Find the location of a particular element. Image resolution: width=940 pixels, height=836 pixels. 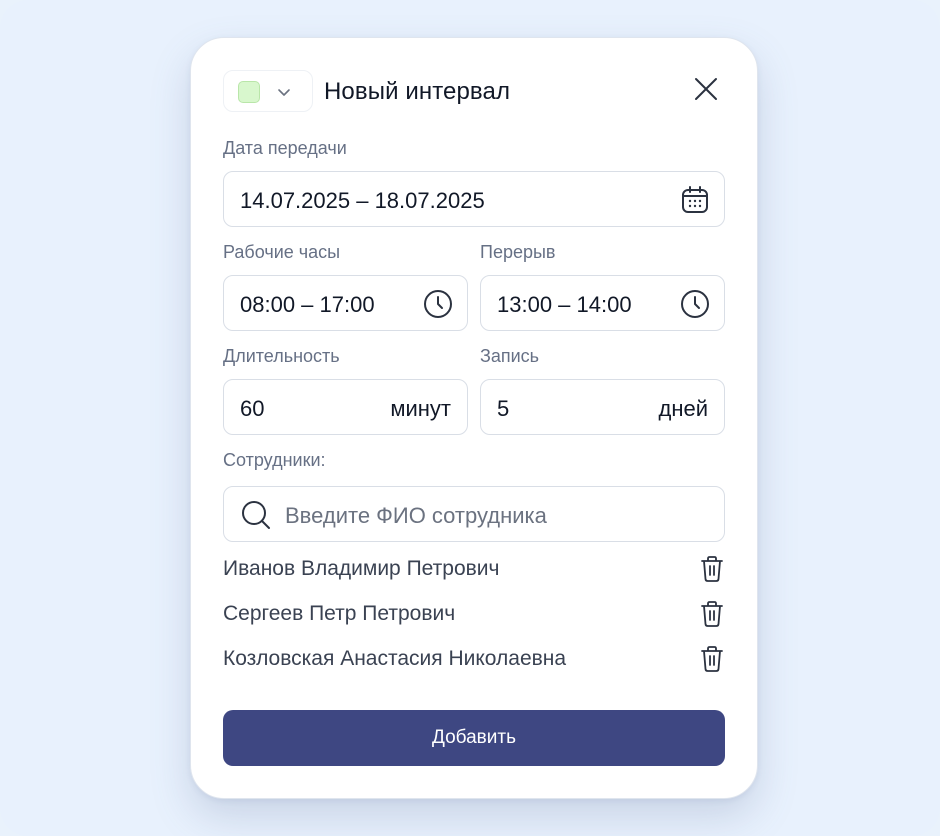

date-range-value: 14.07.2025 – 18.07.2025 is located at coordinates (362, 200).